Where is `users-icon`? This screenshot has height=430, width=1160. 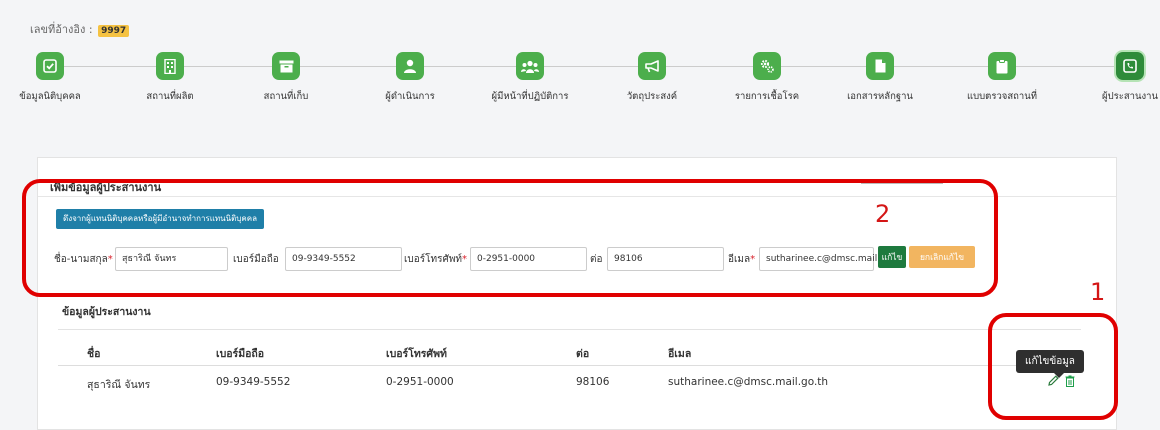
users-icon is located at coordinates (530, 66).